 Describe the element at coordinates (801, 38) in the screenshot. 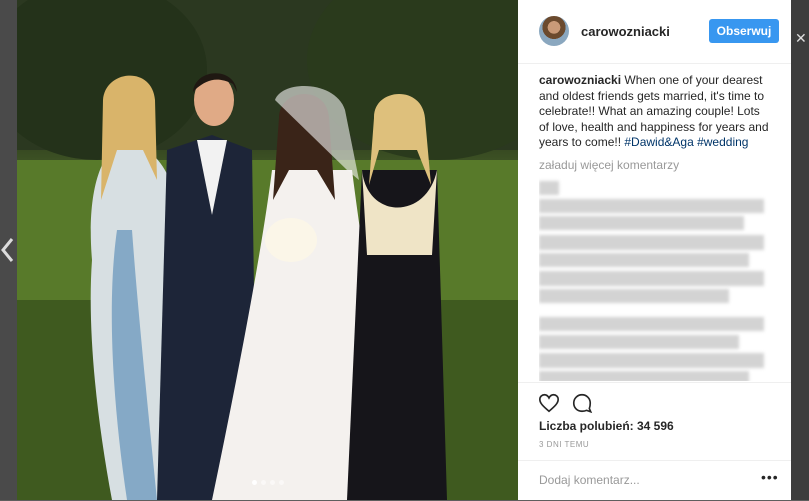

I see `close-icon: ✕` at that location.